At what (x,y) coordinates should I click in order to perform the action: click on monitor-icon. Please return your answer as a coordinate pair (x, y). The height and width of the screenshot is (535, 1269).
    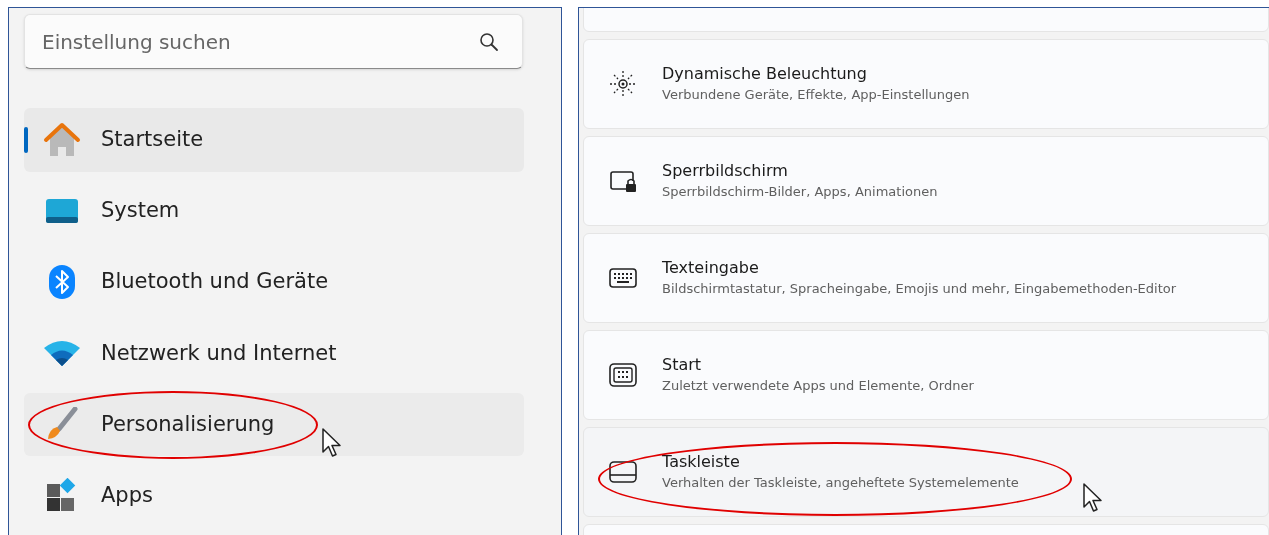
    Looking at the image, I should click on (61, 211).